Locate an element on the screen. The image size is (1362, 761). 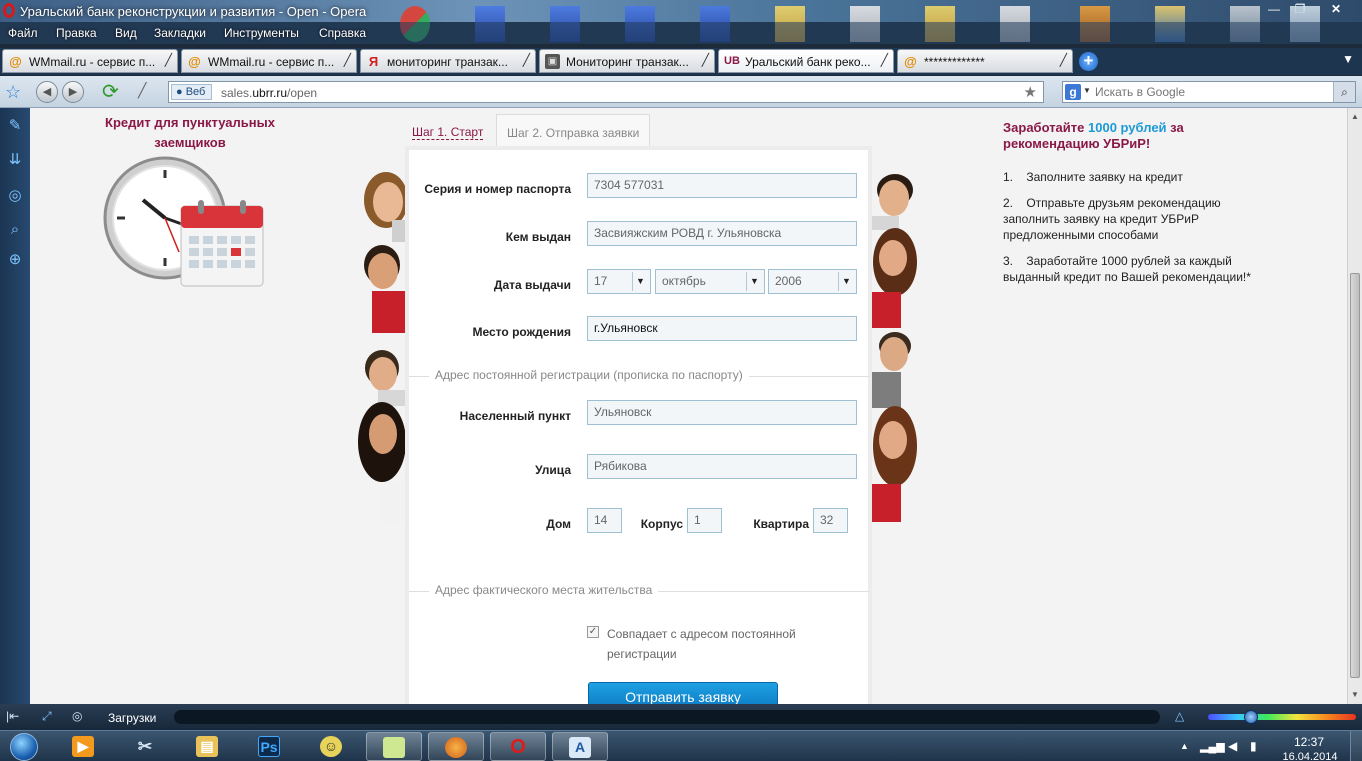
taskbar-chat: ☺ is located at coordinates (332, 746).